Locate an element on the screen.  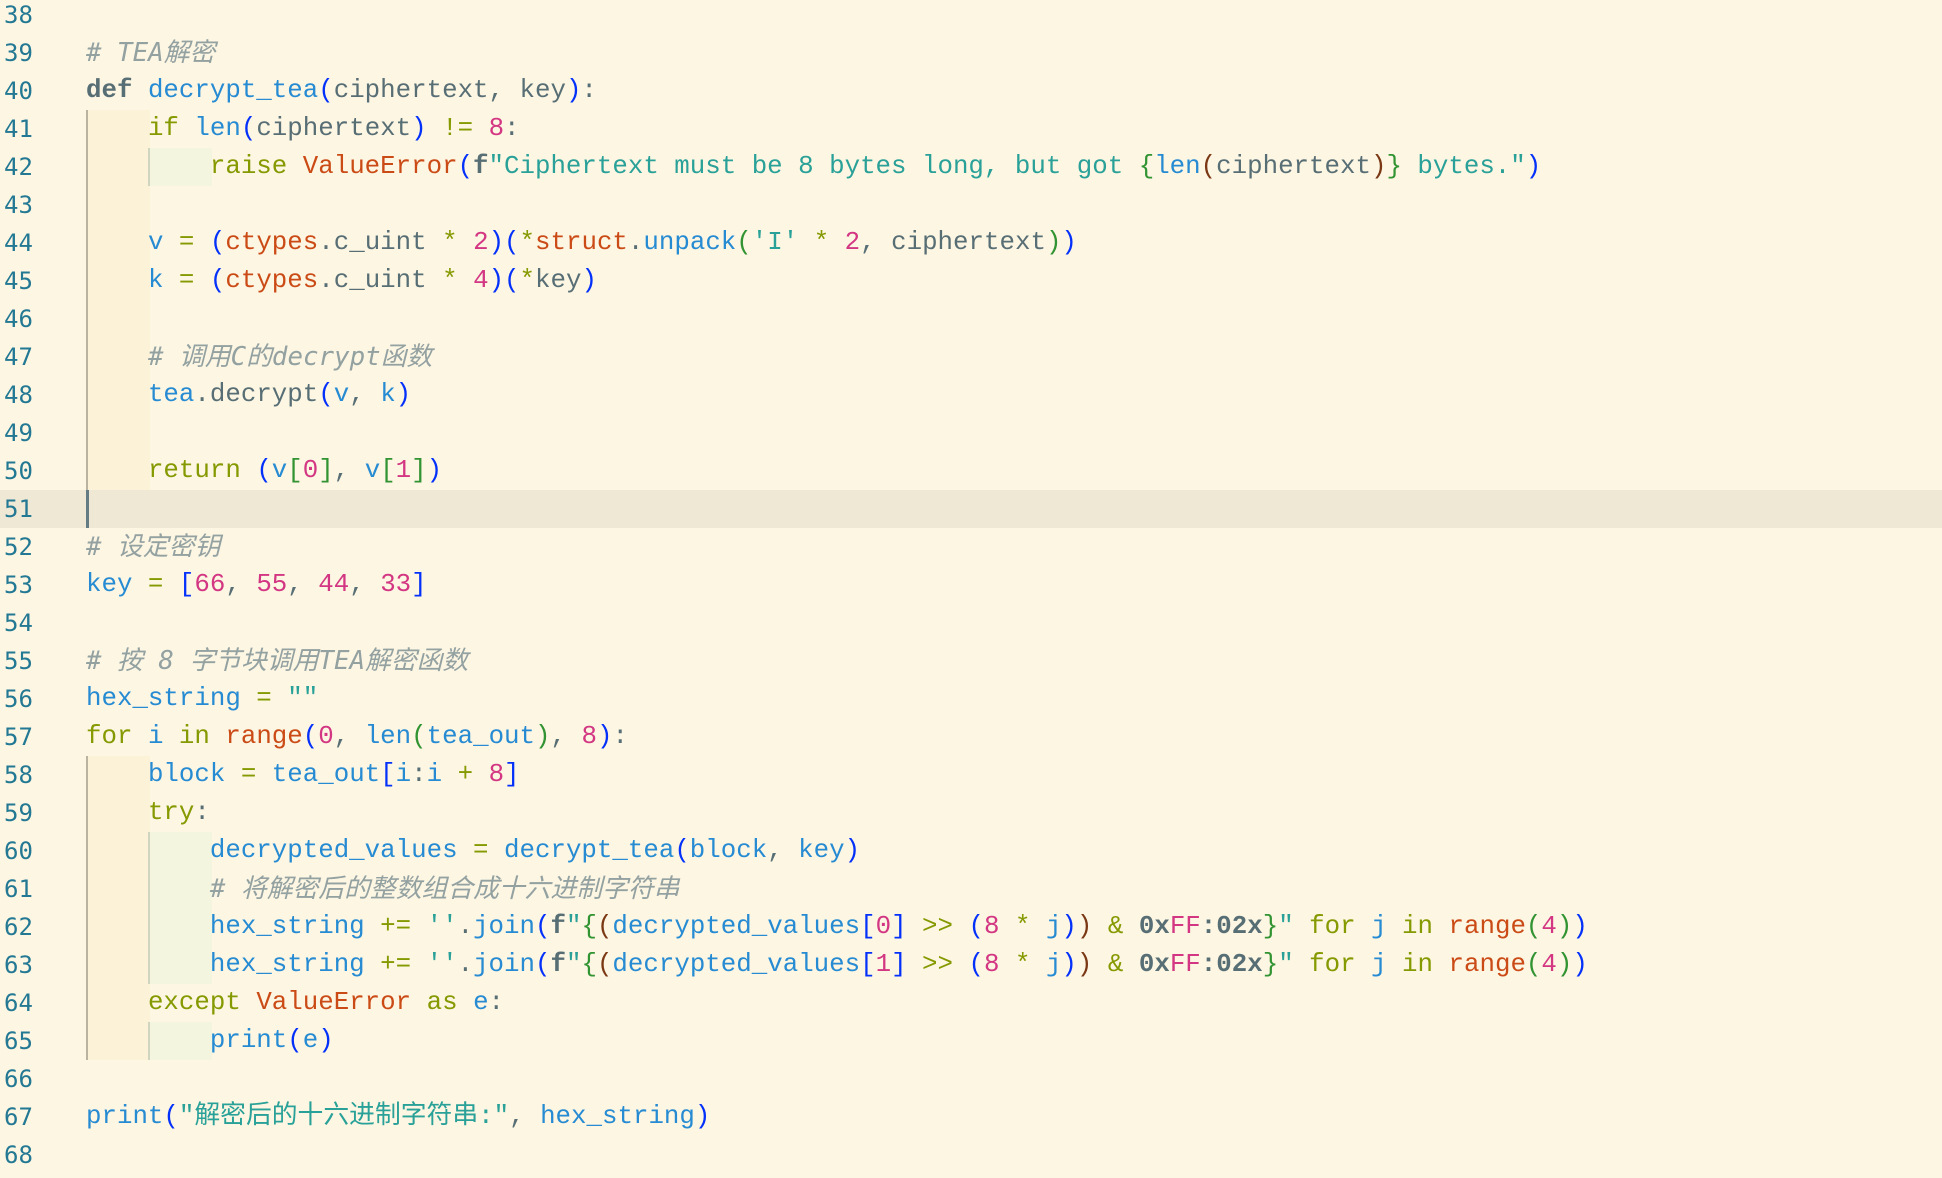
code-comment: # 将解密后的整数组合成十六进制字符串 is located at coordinates (444, 889).